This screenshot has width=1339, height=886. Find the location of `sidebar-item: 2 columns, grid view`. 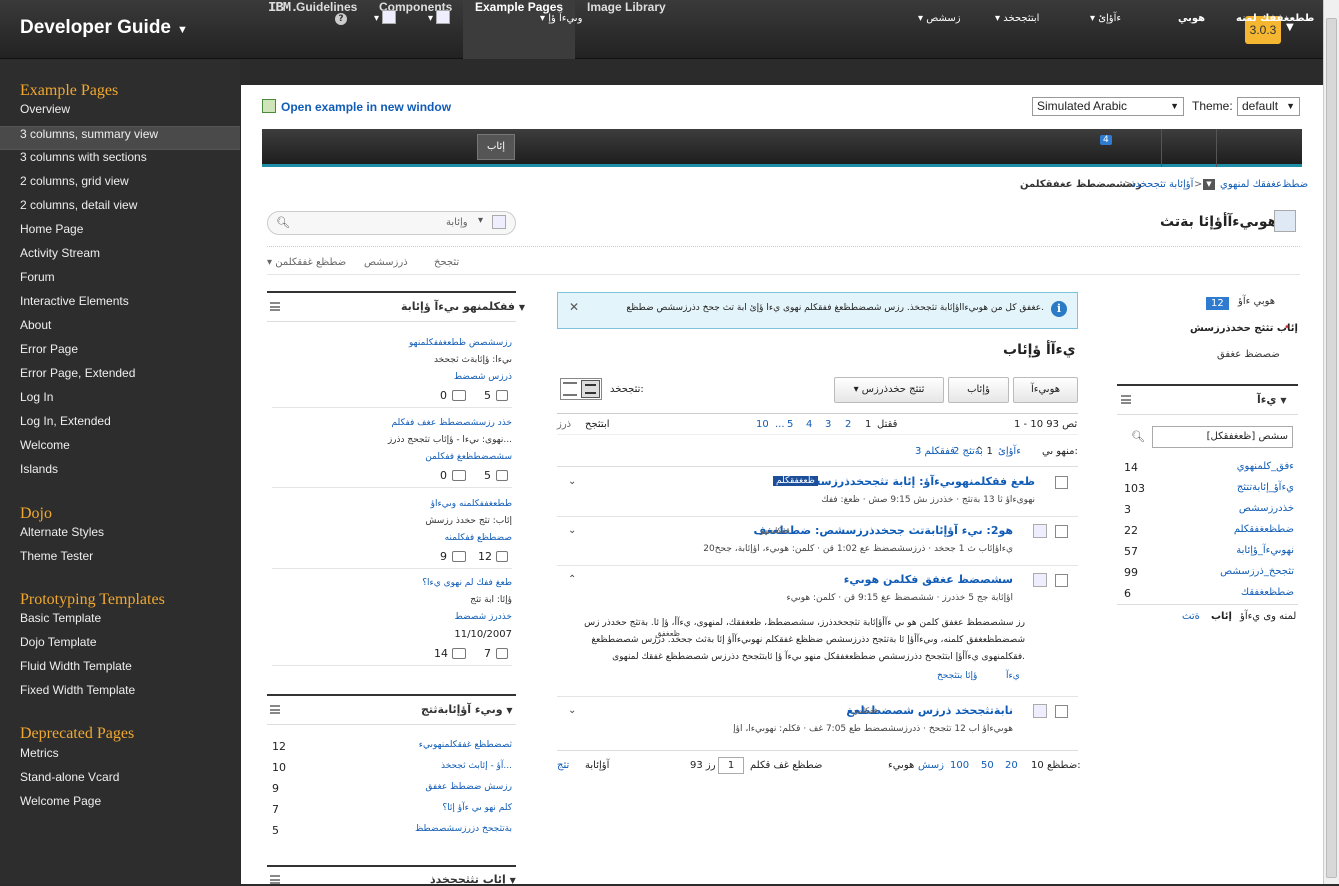

sidebar-item: 2 columns, grid view is located at coordinates (120, 186).